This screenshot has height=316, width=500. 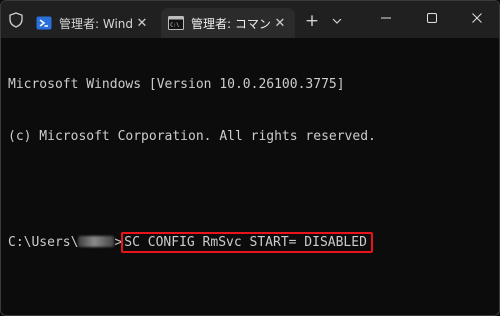 I want to click on prompt-path: C:\Users\, so click(x=43, y=243).